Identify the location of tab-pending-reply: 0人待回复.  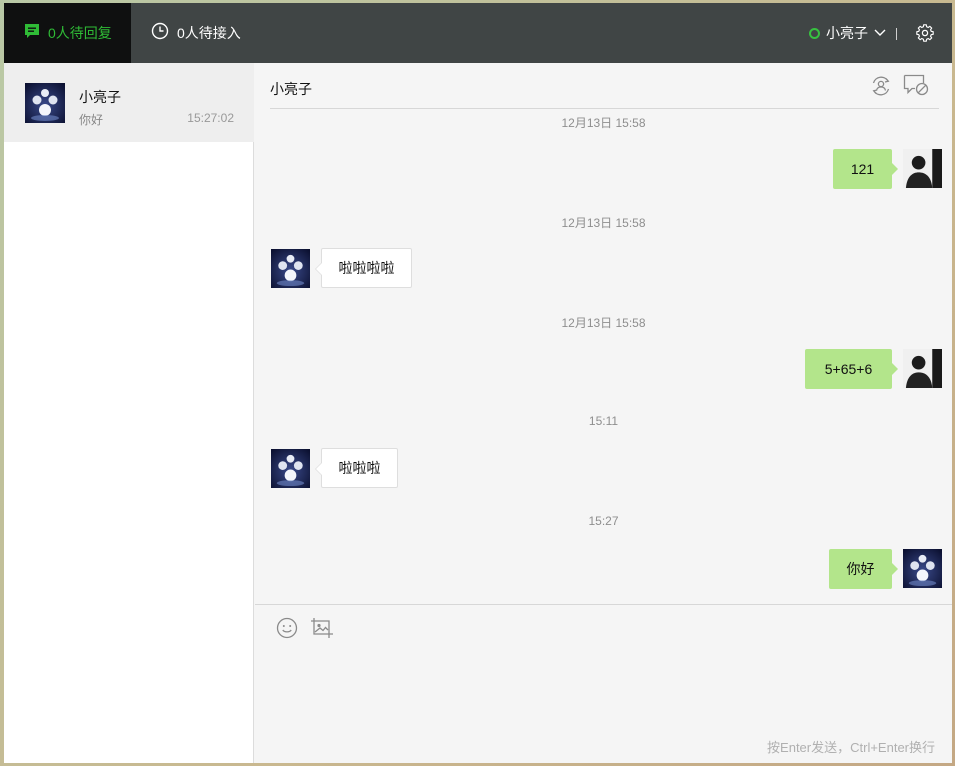
(67, 33).